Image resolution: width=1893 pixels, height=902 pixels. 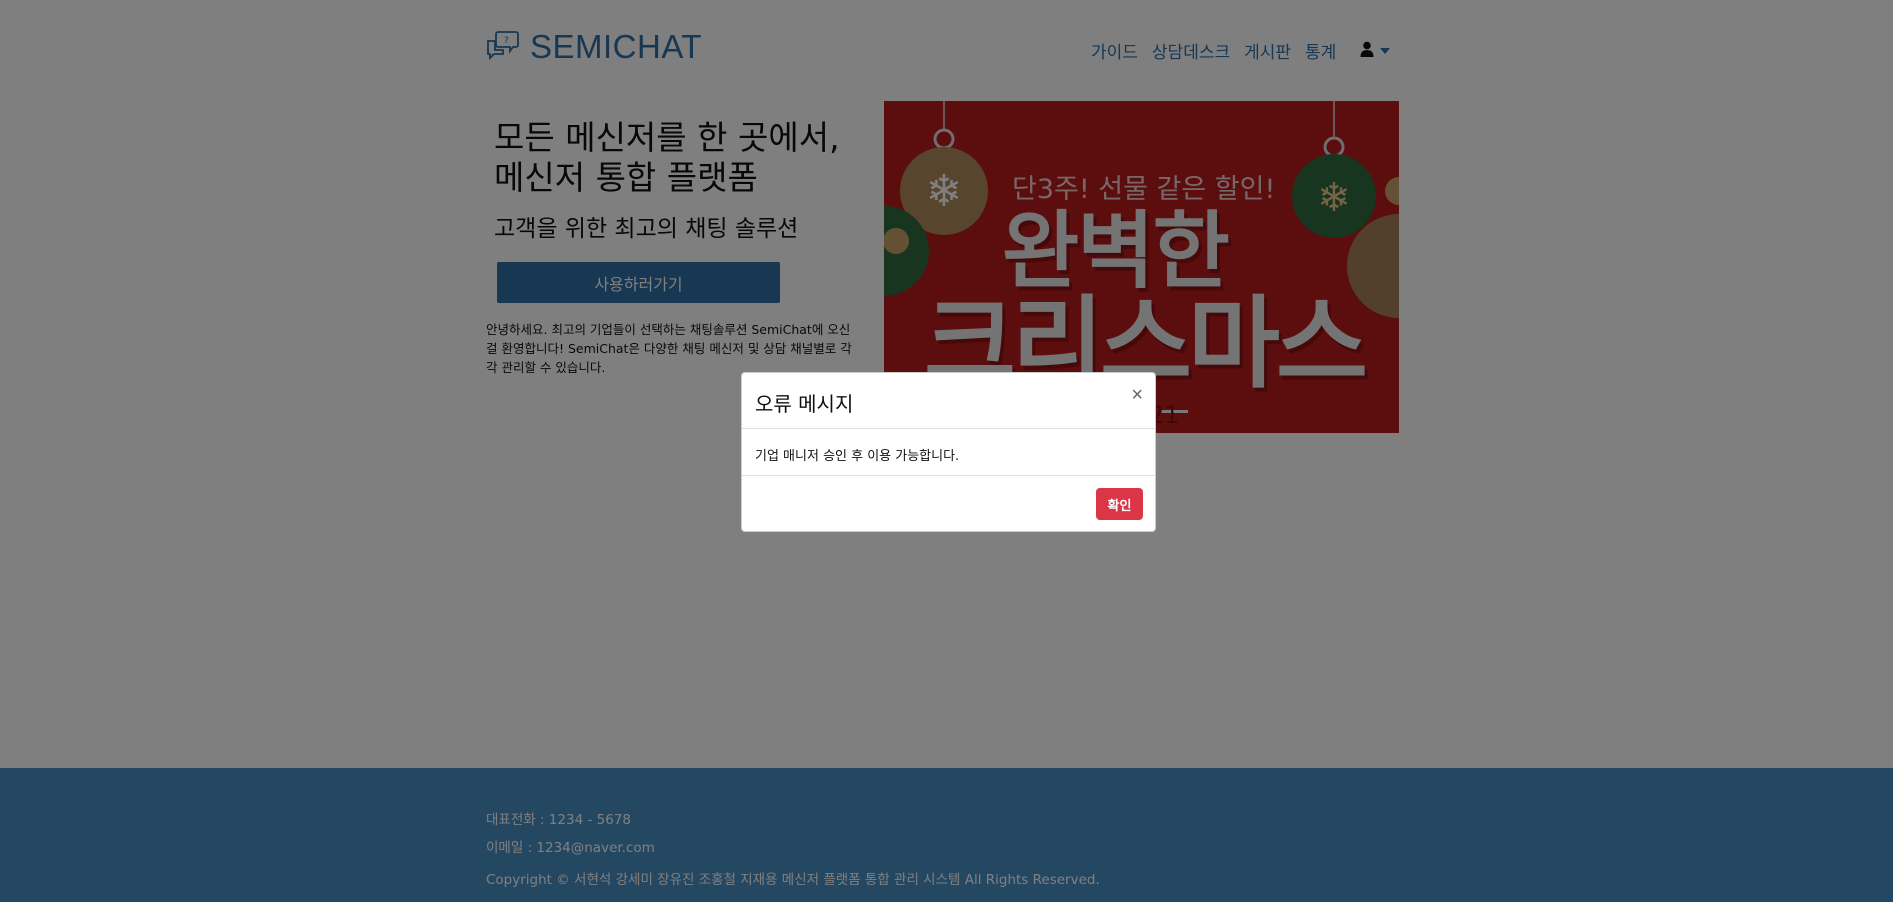 I want to click on error-modal: 오류 메시지 × 기업 매니저 승인 후 이용 가능합니다. 확인, so click(x=948, y=452).